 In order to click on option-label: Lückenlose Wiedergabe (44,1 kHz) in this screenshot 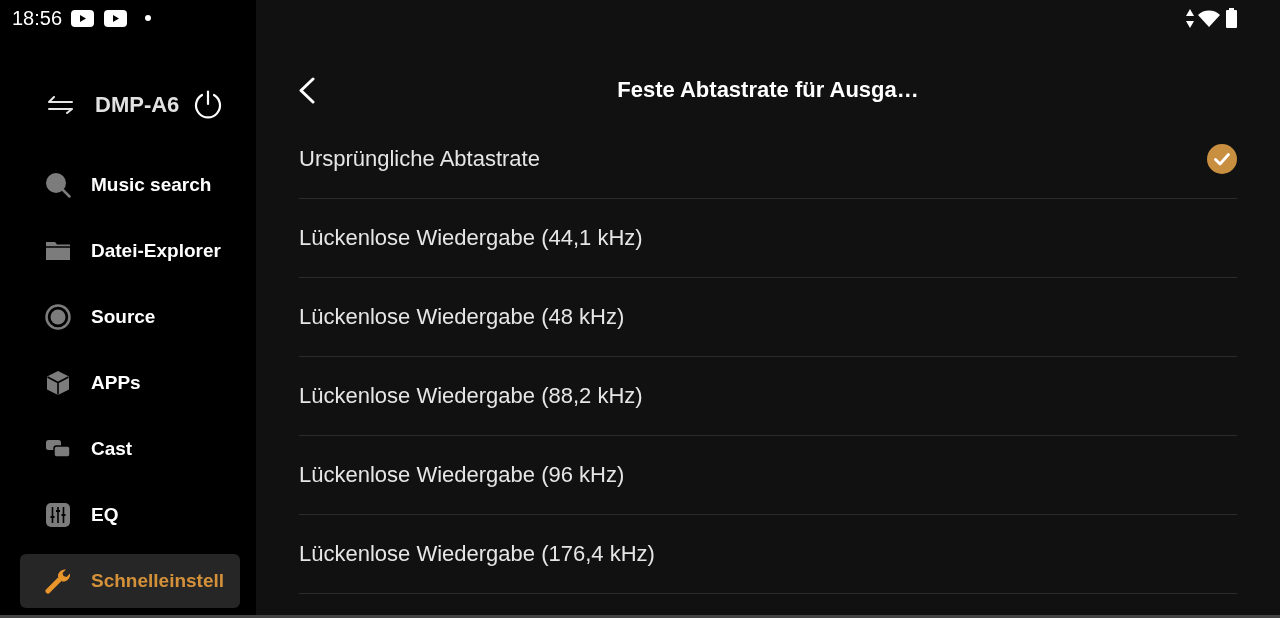, I will do `click(471, 238)`.